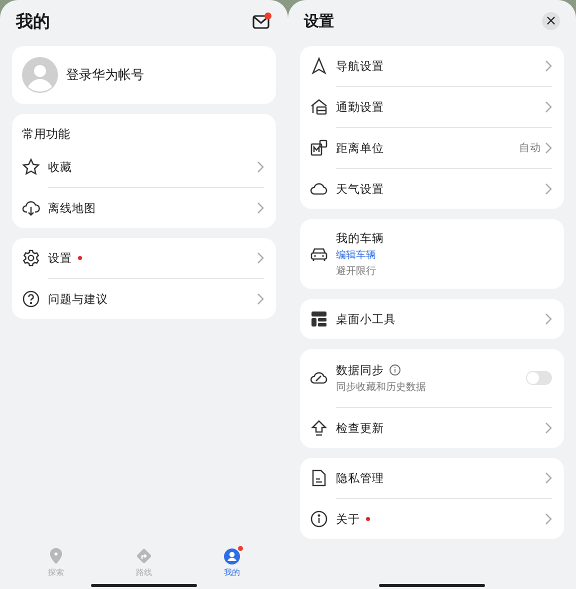 This screenshot has height=589, width=576. I want to click on item-label: 天气设置, so click(360, 189).